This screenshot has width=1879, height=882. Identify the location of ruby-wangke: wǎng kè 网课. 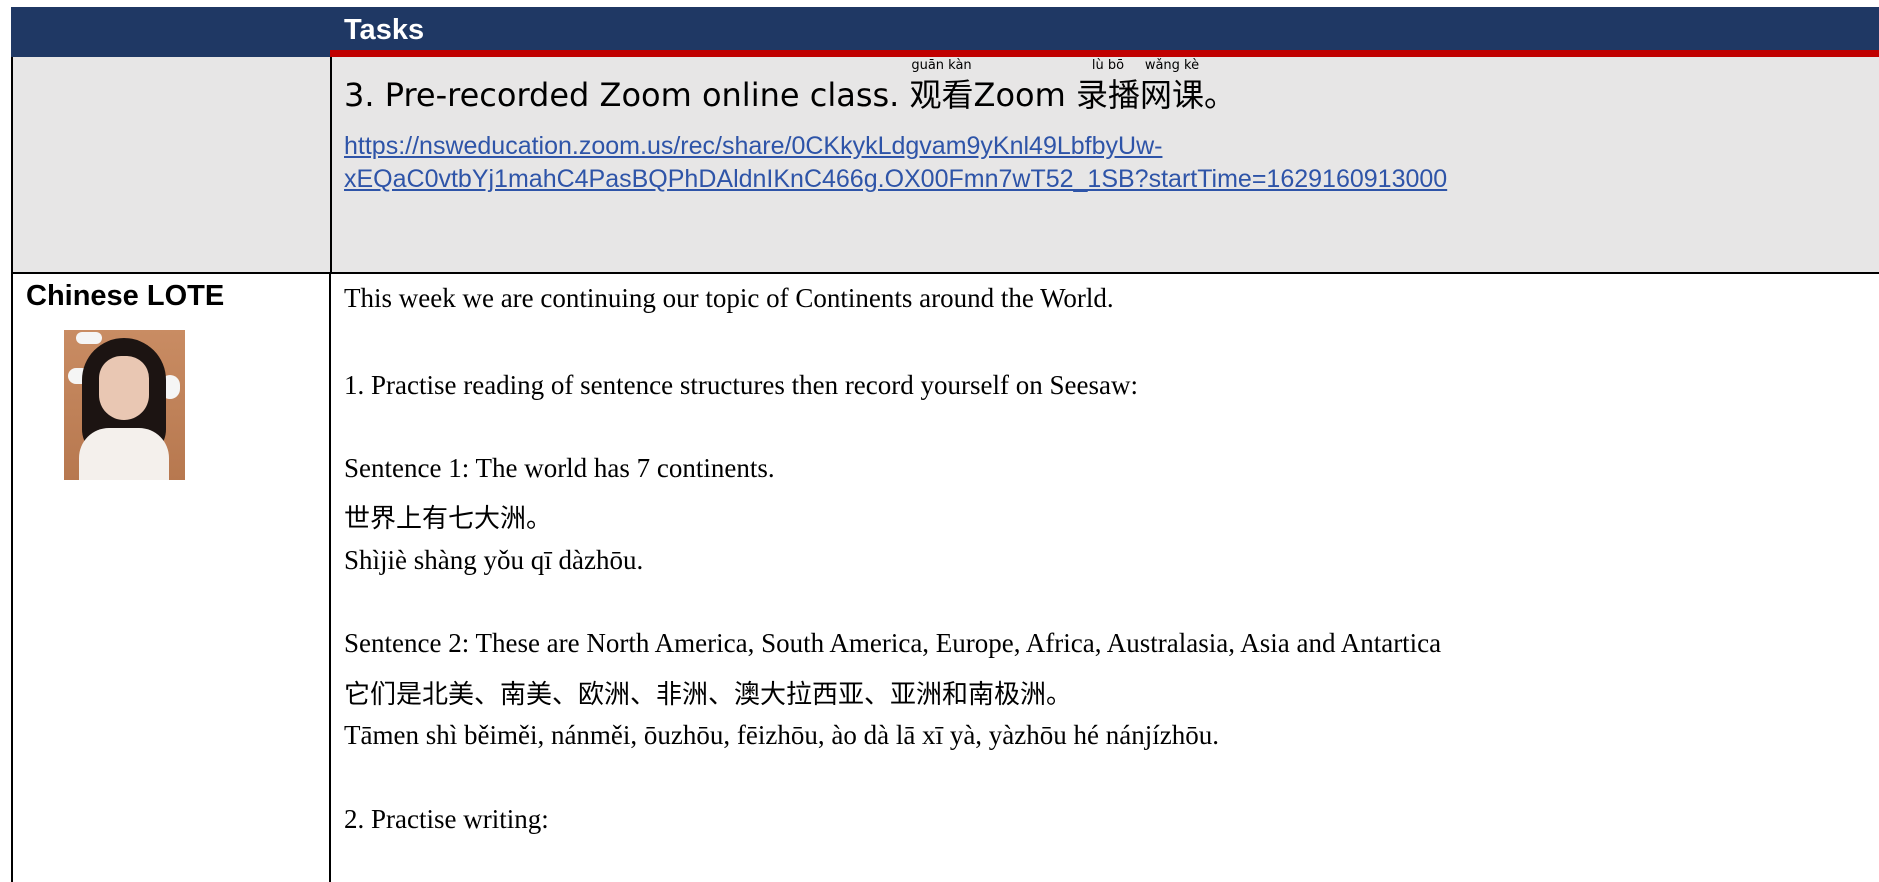
(1171, 87).